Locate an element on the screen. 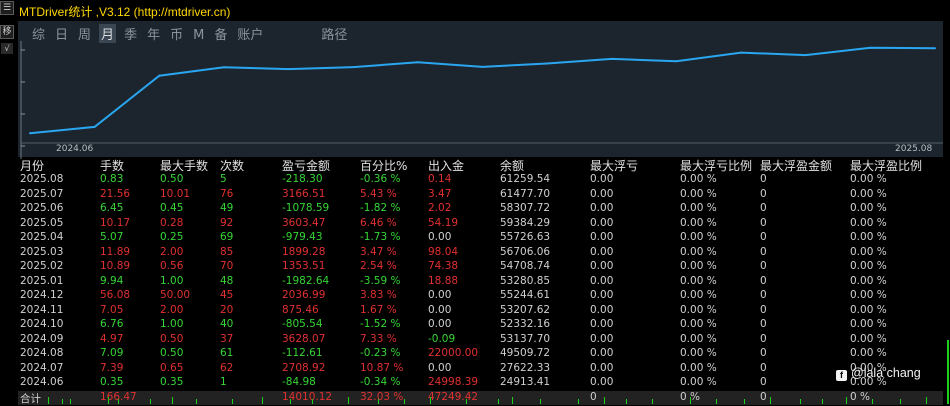 This screenshot has height=406, width=950. table-cell: 61477.70 is located at coordinates (525, 193).